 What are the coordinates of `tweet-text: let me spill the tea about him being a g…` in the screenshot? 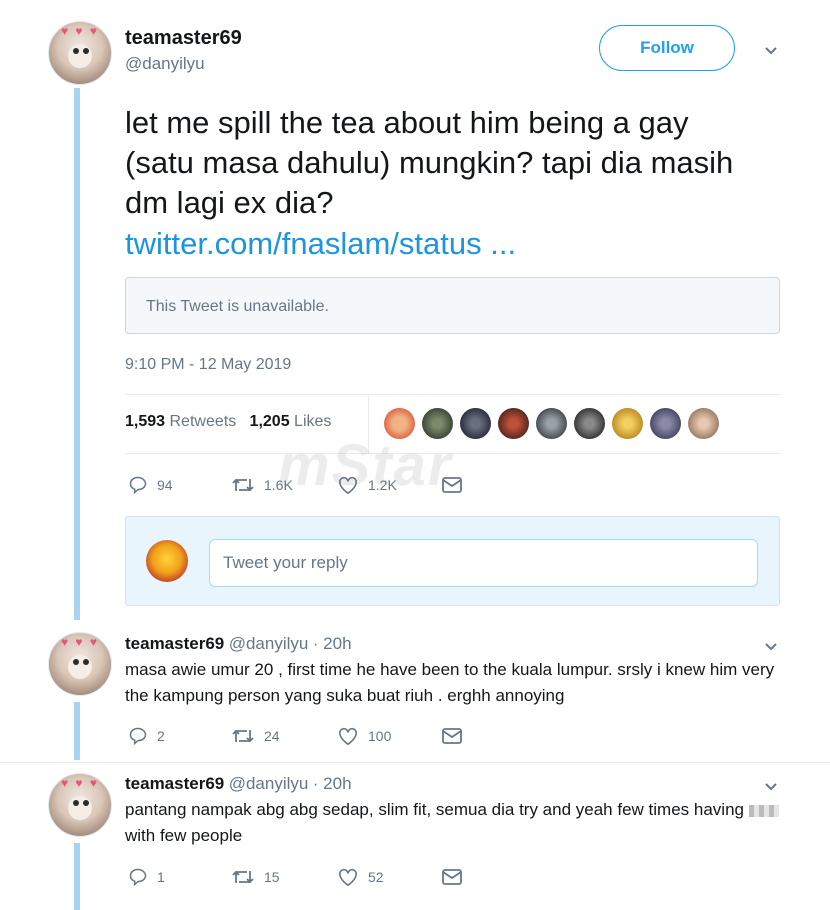 It's located at (429, 162).